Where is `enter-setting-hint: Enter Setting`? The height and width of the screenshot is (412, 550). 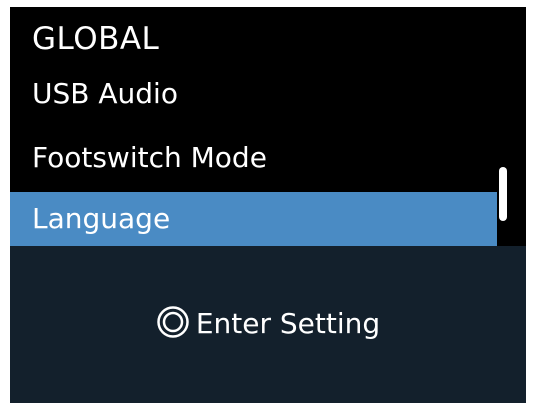
enter-setting-hint: Enter Setting is located at coordinates (268, 323).